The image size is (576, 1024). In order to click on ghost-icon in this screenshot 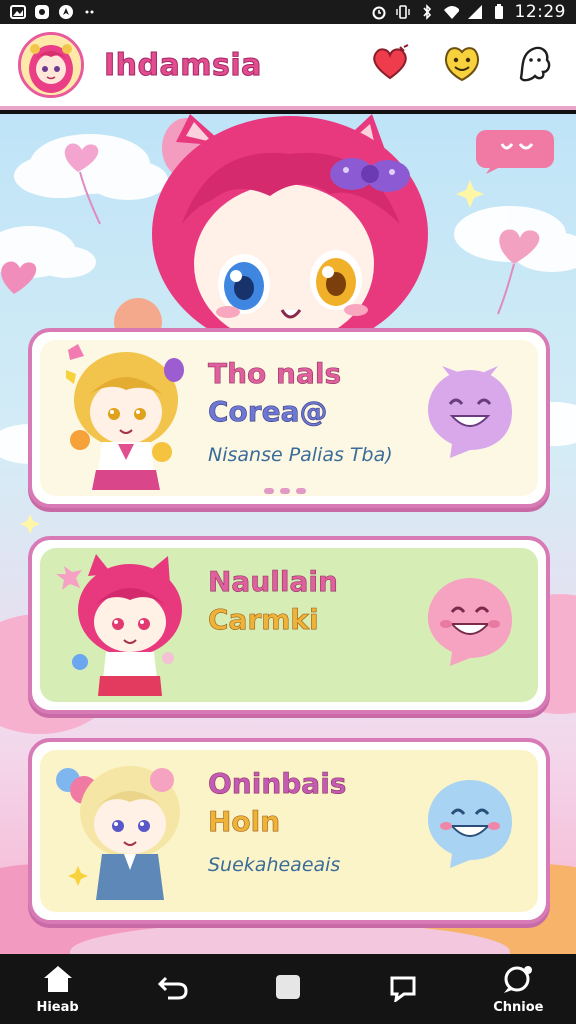, I will do `click(534, 65)`.